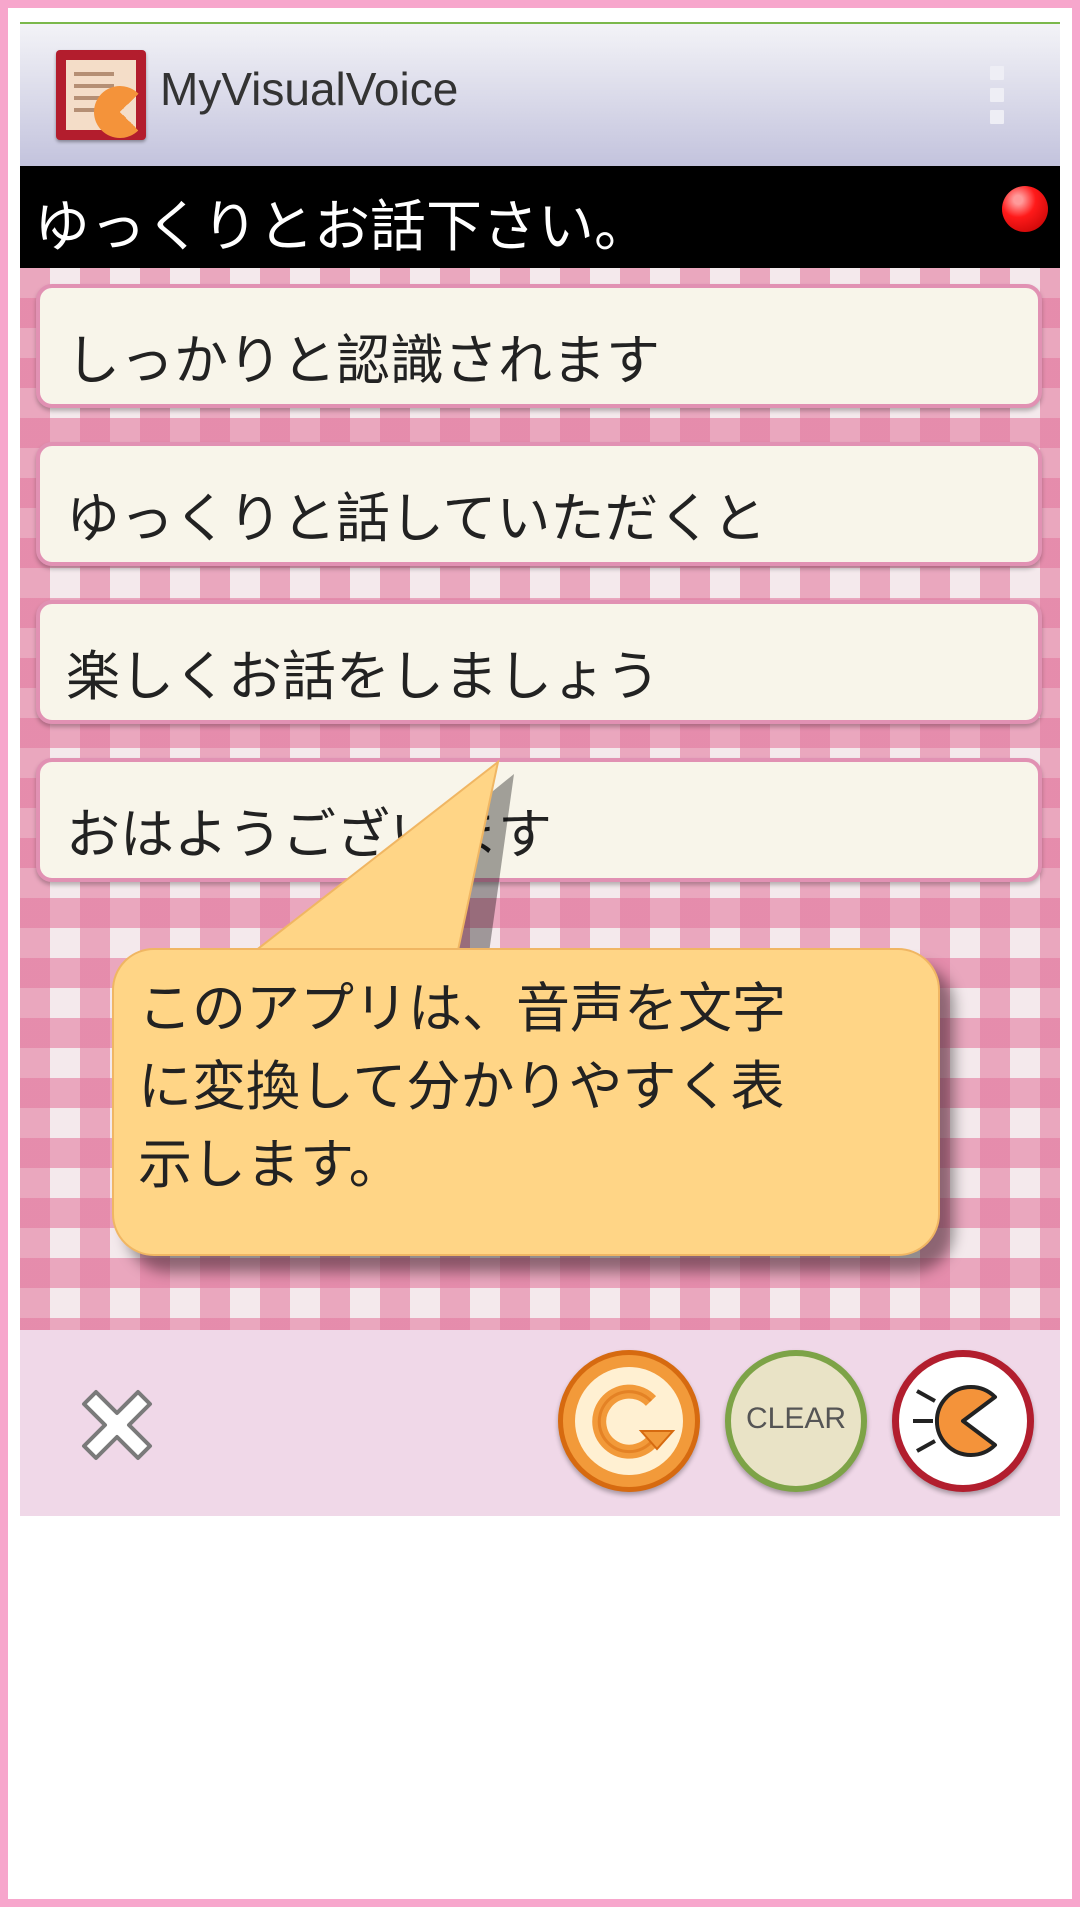  I want to click on clear-label: CLEAR, so click(796, 1418).